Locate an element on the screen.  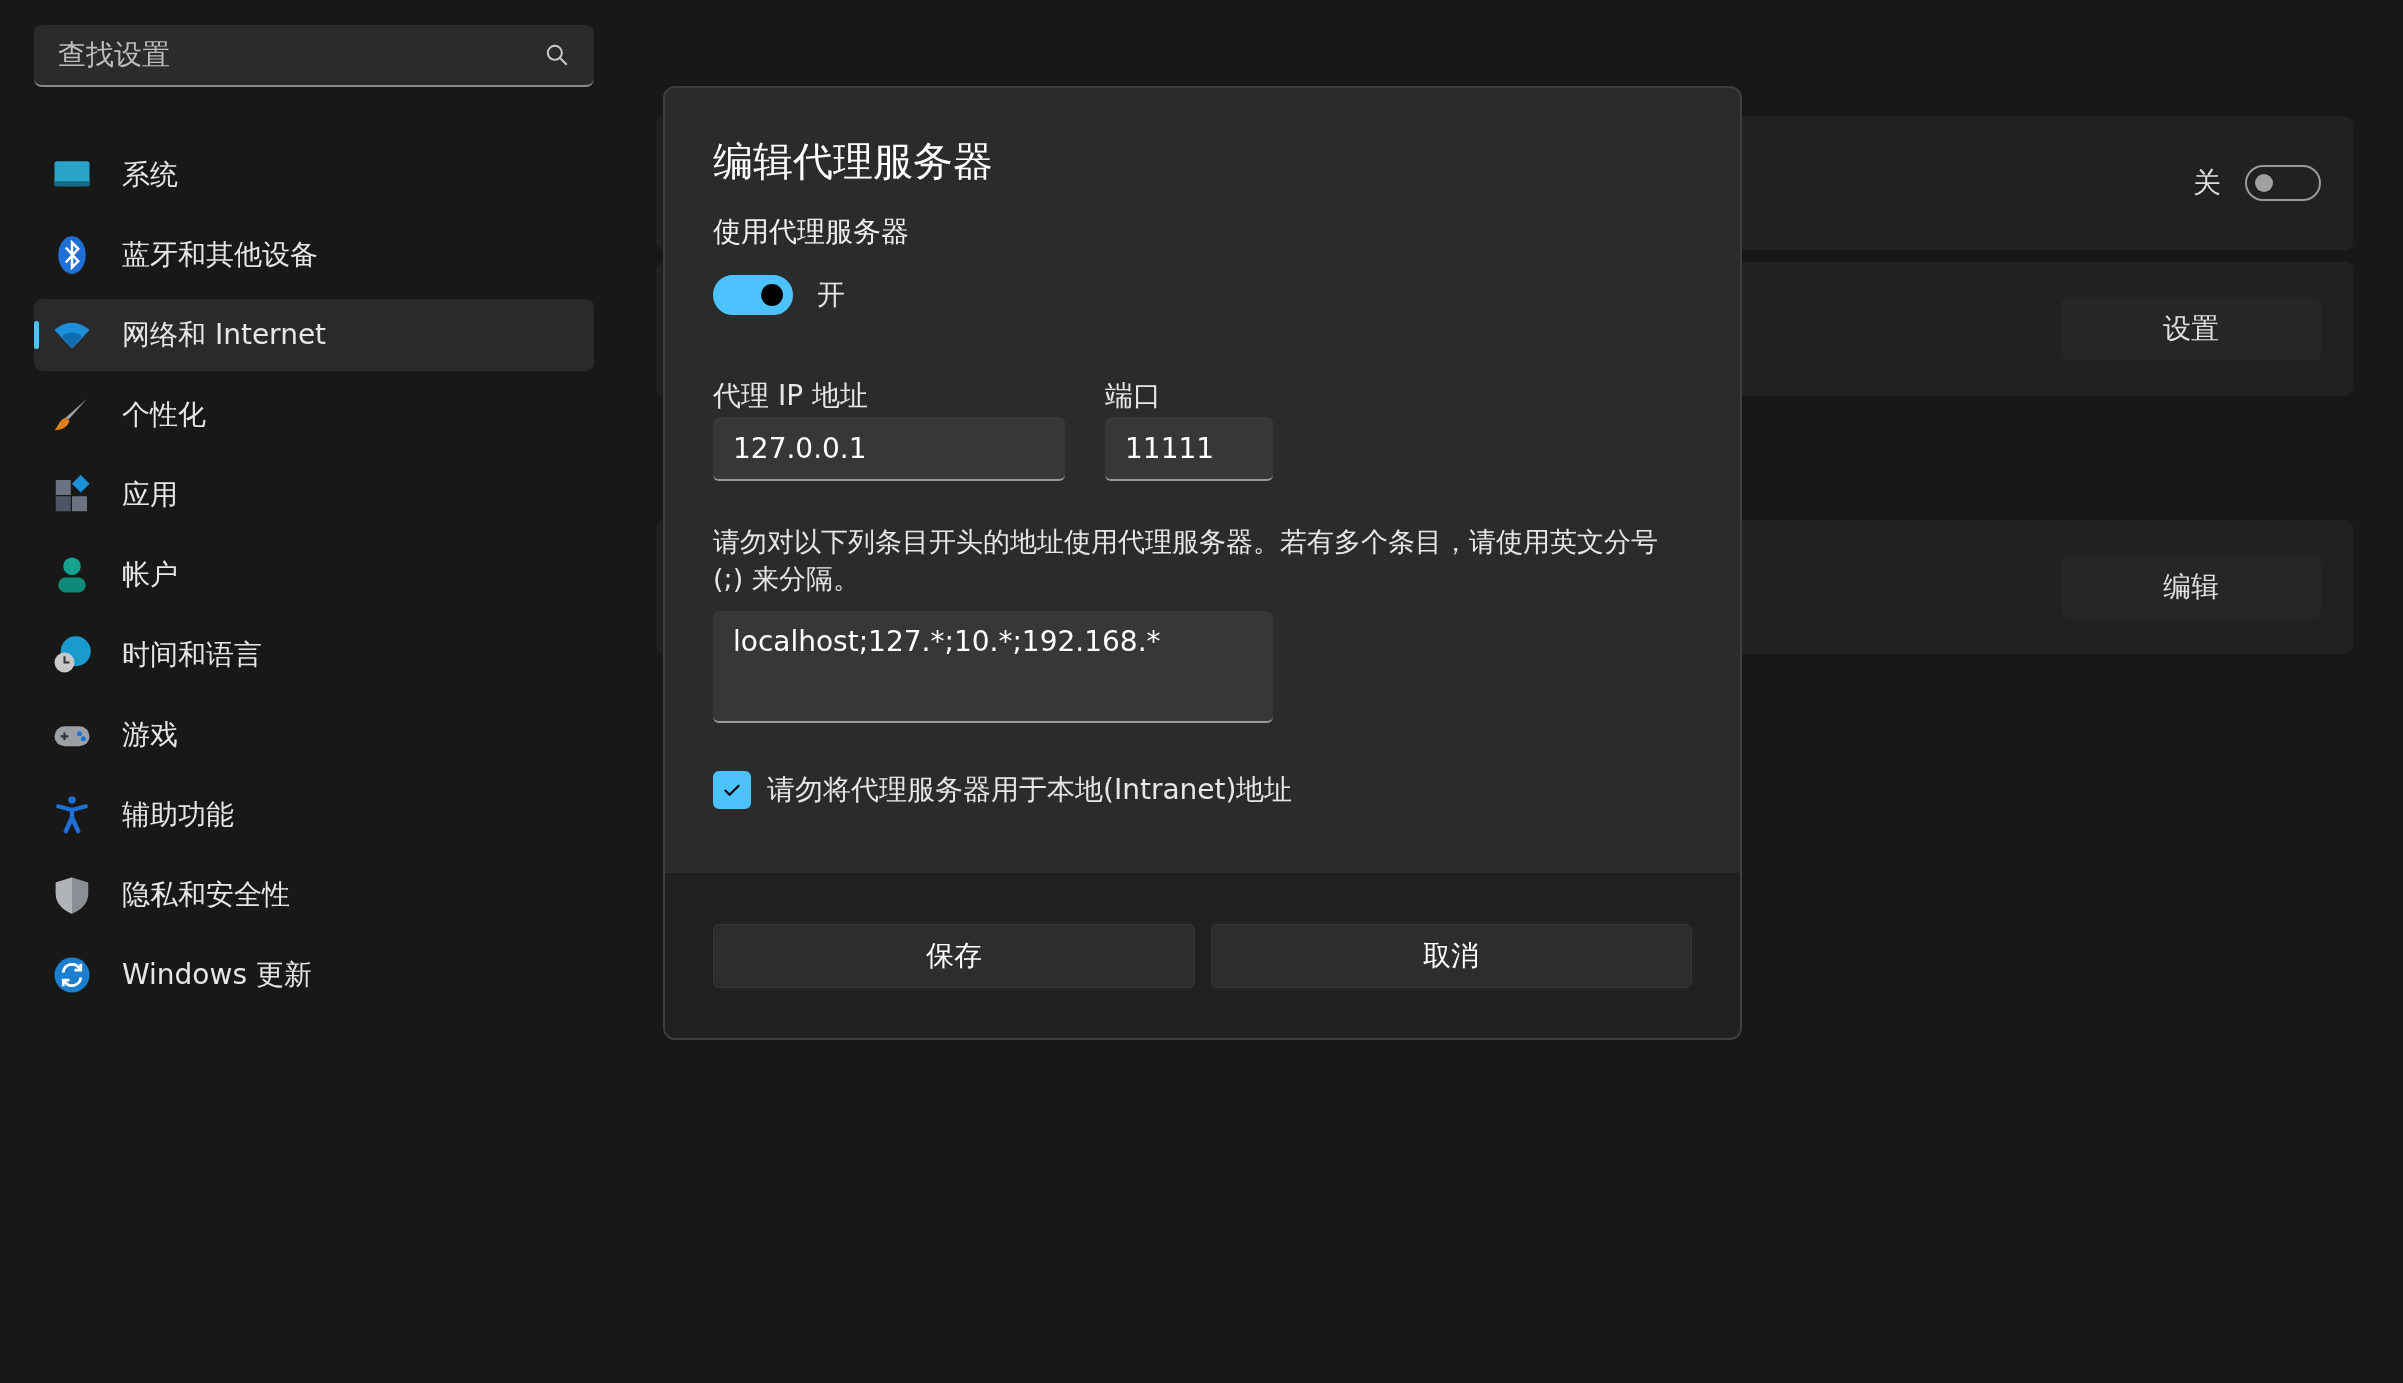
sidebar-item: 游戏 is located at coordinates (314, 735).